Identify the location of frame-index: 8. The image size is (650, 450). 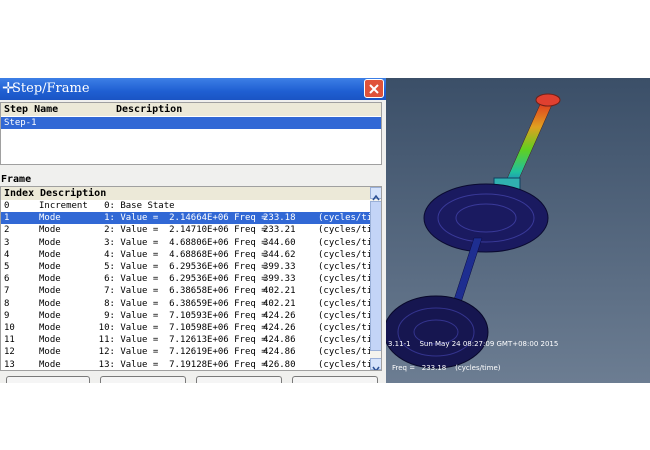
(7, 303).